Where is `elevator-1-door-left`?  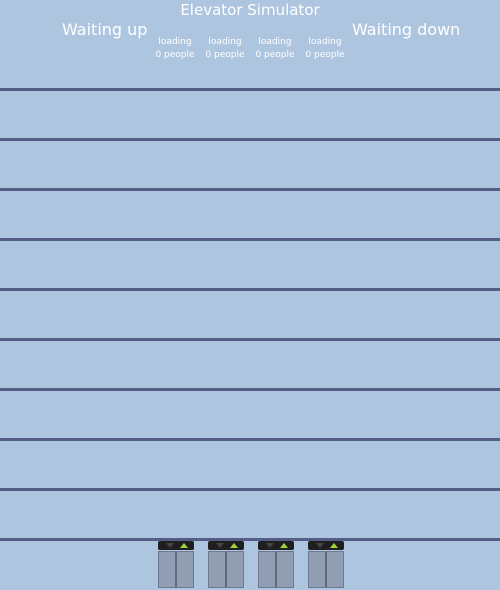
elevator-1-door-left is located at coordinates (167, 569).